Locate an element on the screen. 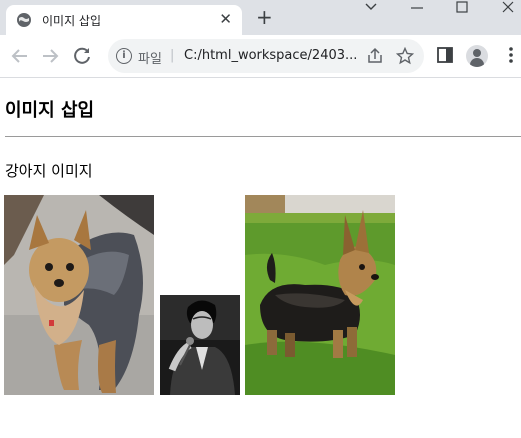  singer-image is located at coordinates (200, 345).